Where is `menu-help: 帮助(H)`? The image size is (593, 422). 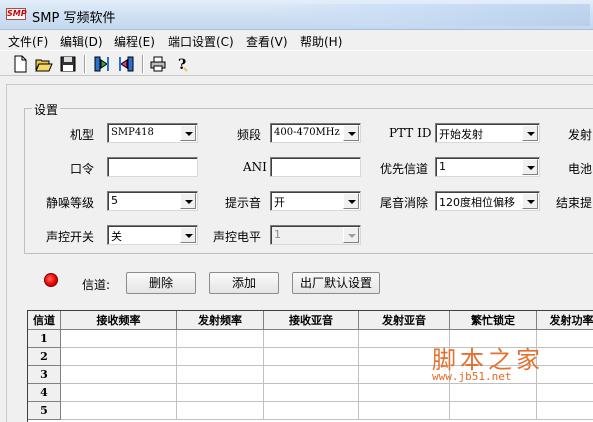
menu-help: 帮助(H) is located at coordinates (321, 41).